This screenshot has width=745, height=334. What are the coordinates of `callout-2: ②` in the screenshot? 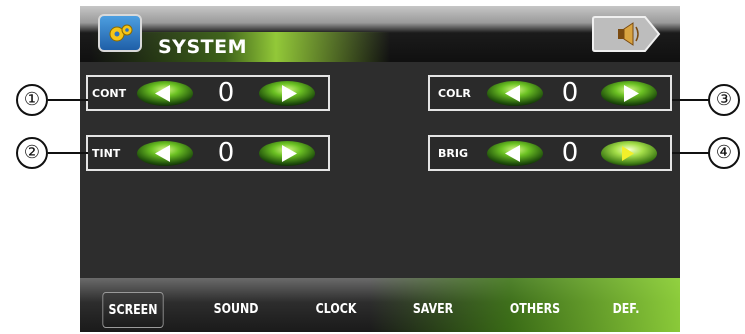 It's located at (32, 153).